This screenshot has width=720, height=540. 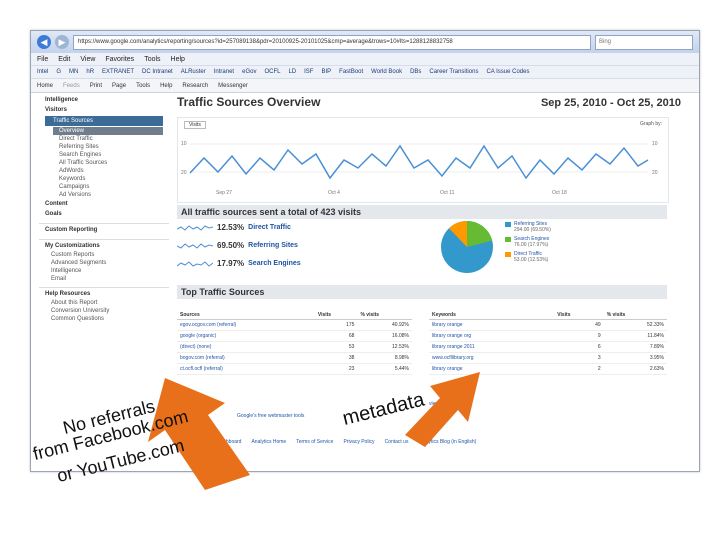 I want to click on research-button: Research, so click(x=195, y=86).